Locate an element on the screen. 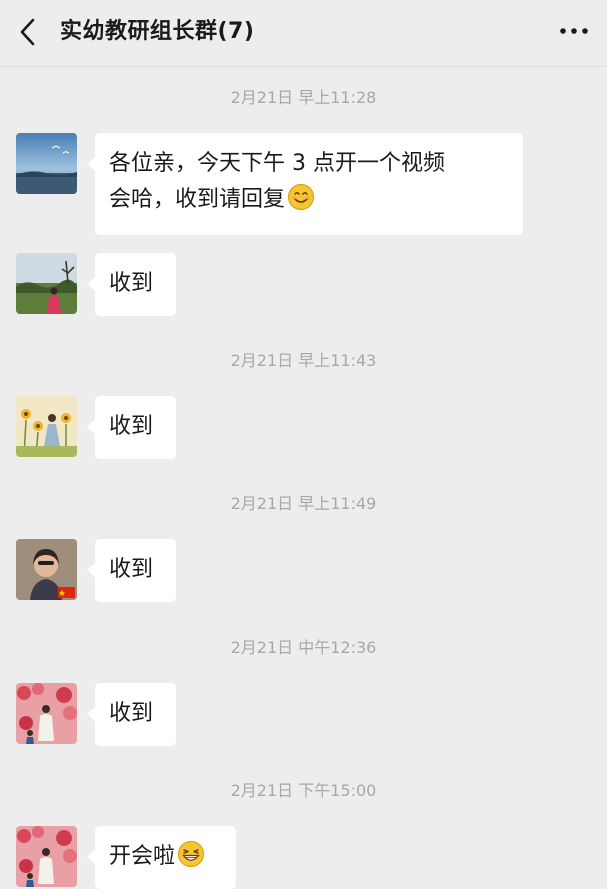 The width and height of the screenshot is (607, 889). timestamp: 2月21日 早上11:28 is located at coordinates (303, 97).